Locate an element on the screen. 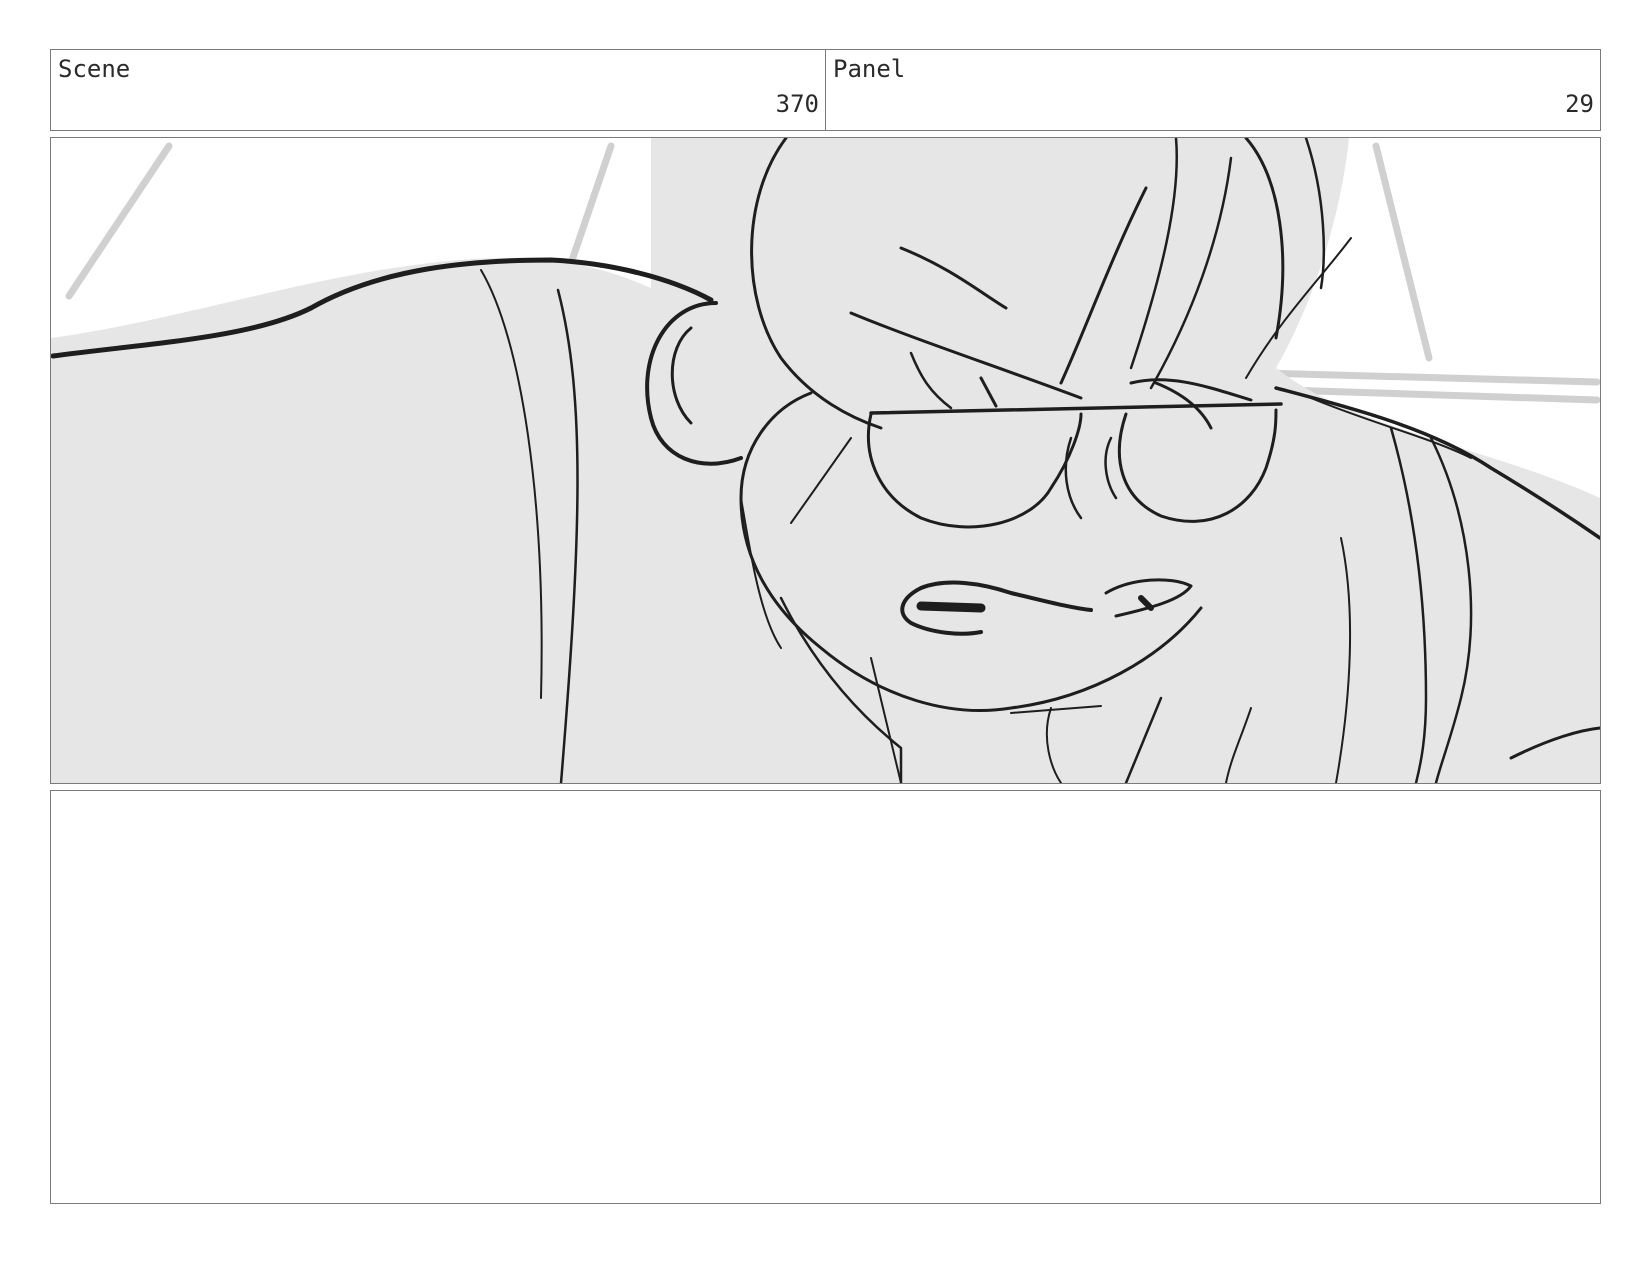 The image size is (1650, 1275). panel-header: Scene 370 Panel 29 is located at coordinates (825, 90).